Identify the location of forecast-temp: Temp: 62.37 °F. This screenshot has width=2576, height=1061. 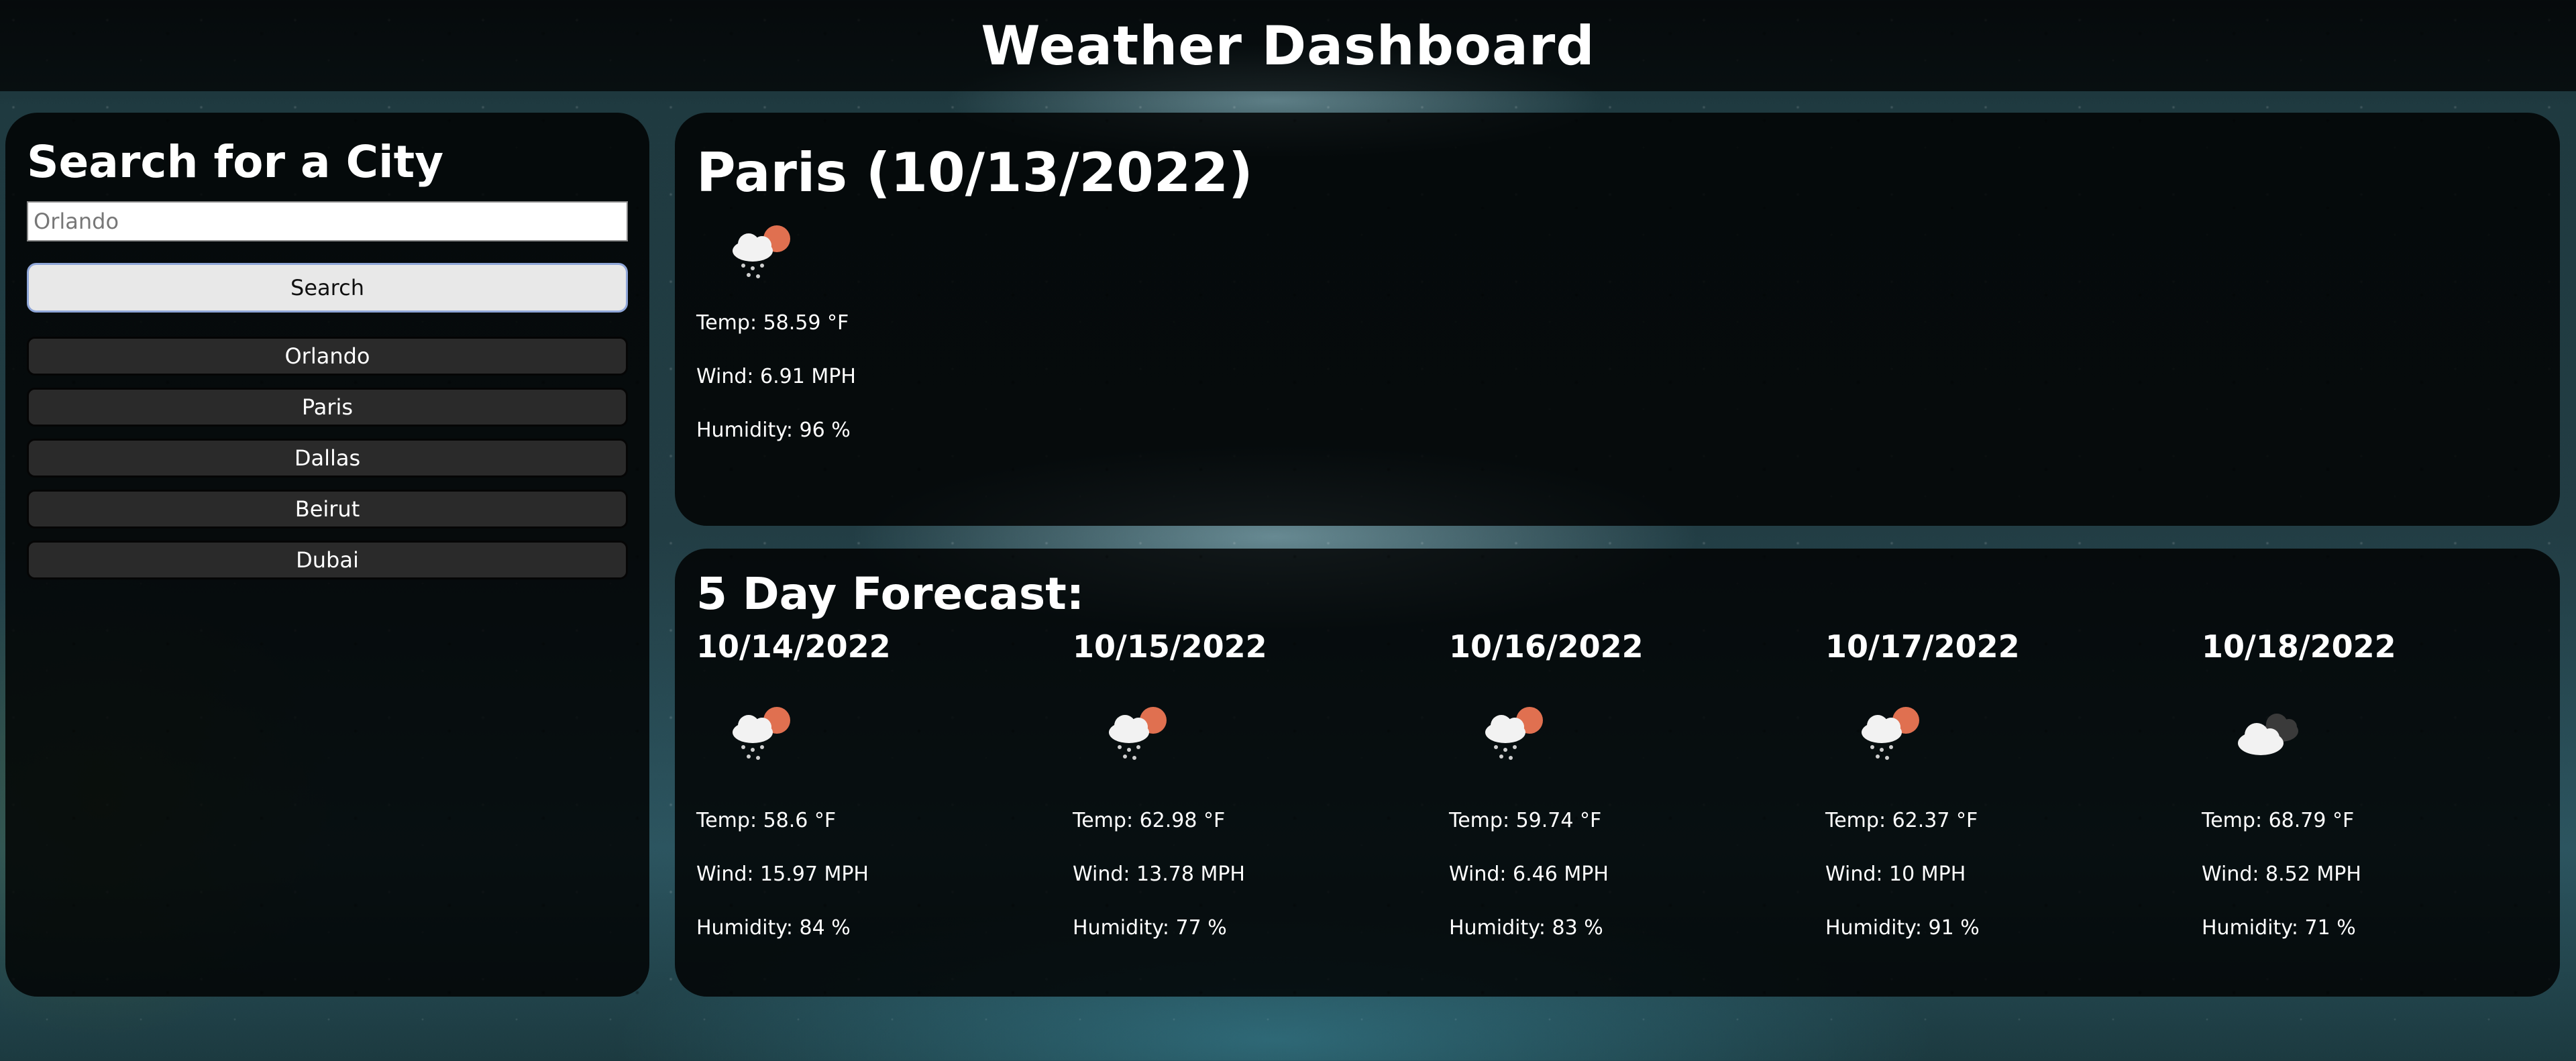
(1901, 820).